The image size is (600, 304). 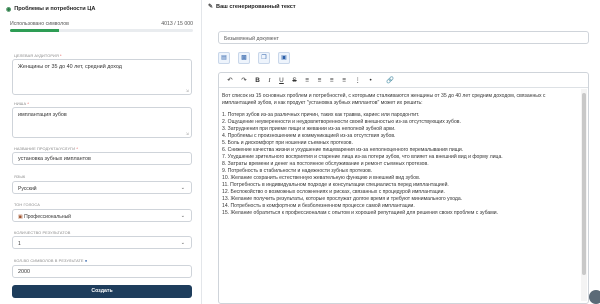 I want to click on usage-progress-bar, so click(x=101, y=30).